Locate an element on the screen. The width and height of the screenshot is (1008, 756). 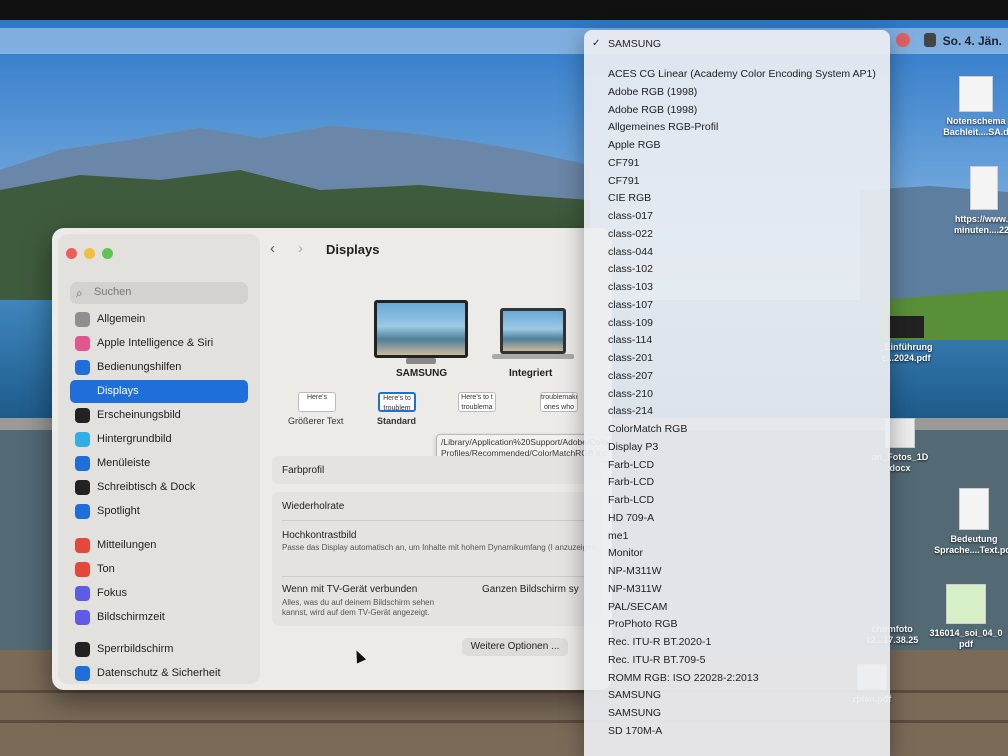
sidebar-item: Hintergrundbild is located at coordinates (159, 439).